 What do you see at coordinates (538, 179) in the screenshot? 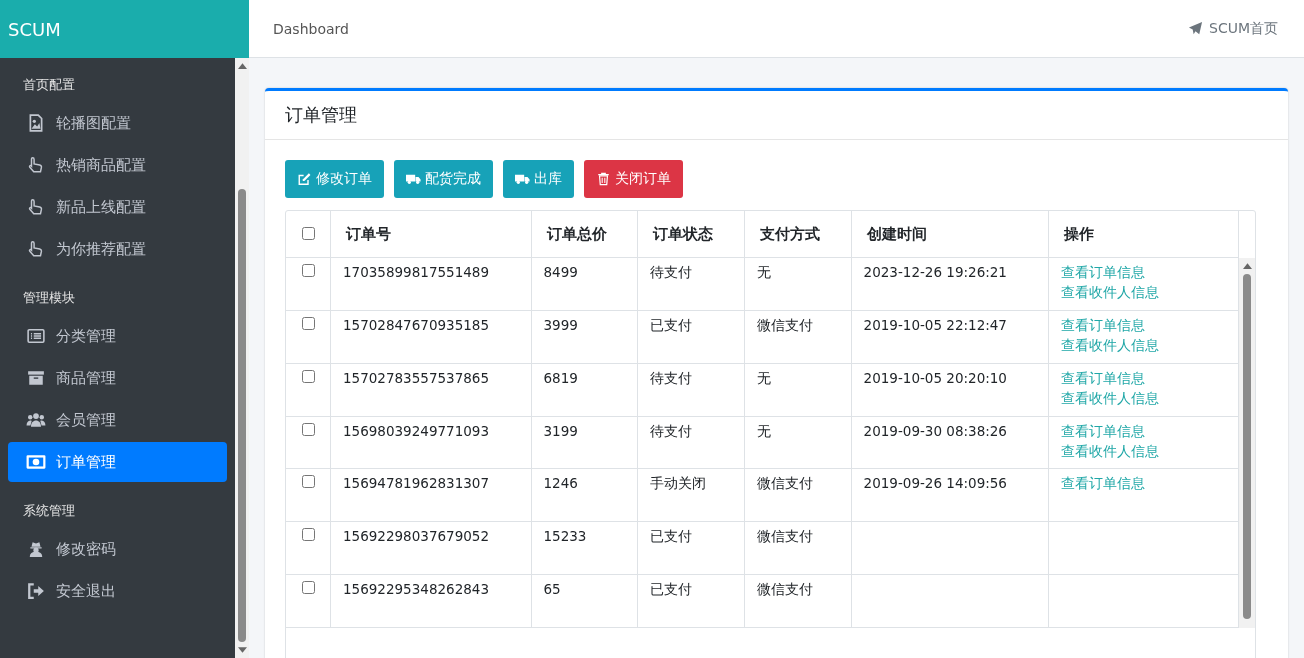
I see `action-button: 出库` at bounding box center [538, 179].